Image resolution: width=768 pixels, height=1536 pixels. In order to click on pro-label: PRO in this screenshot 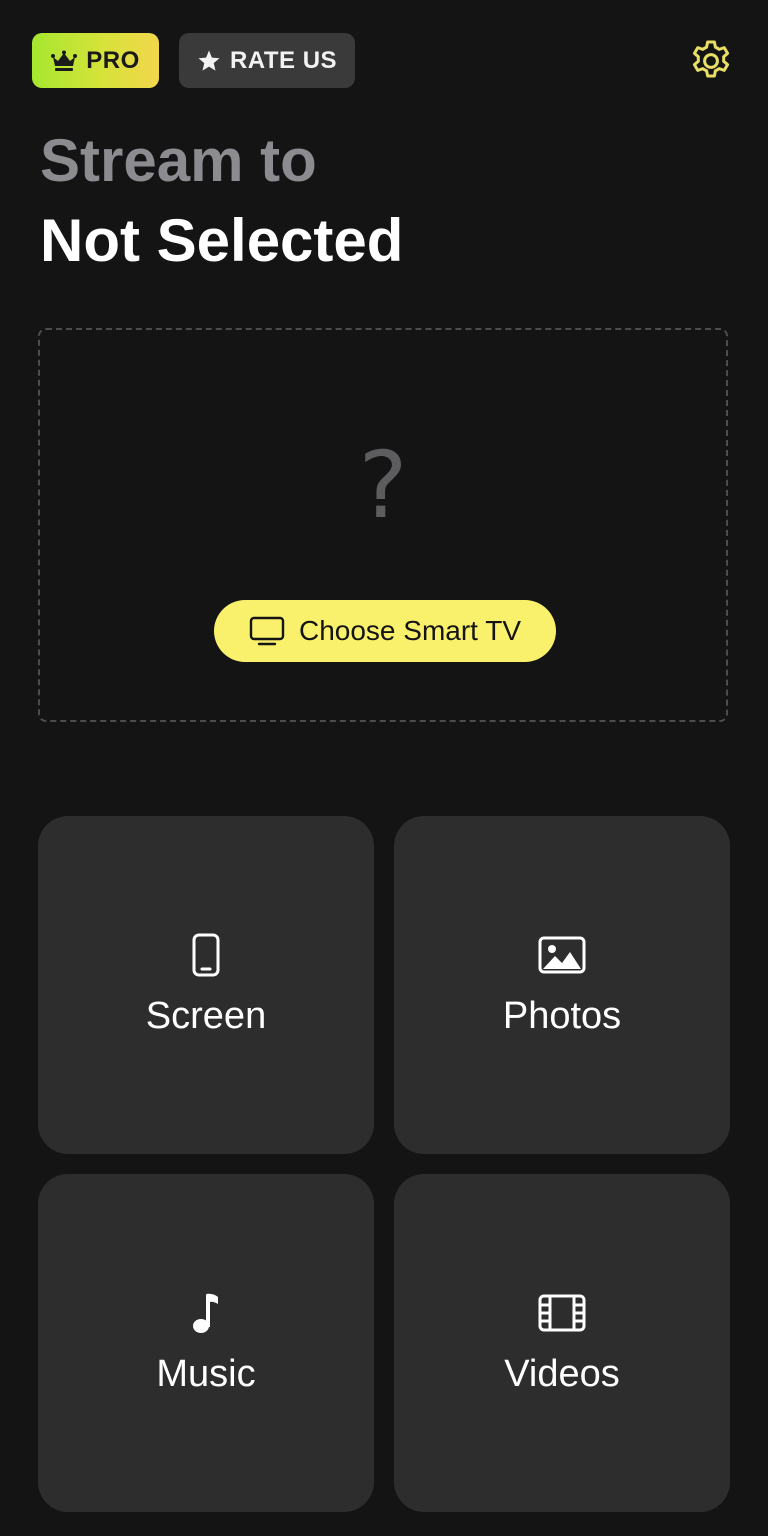, I will do `click(113, 60)`.